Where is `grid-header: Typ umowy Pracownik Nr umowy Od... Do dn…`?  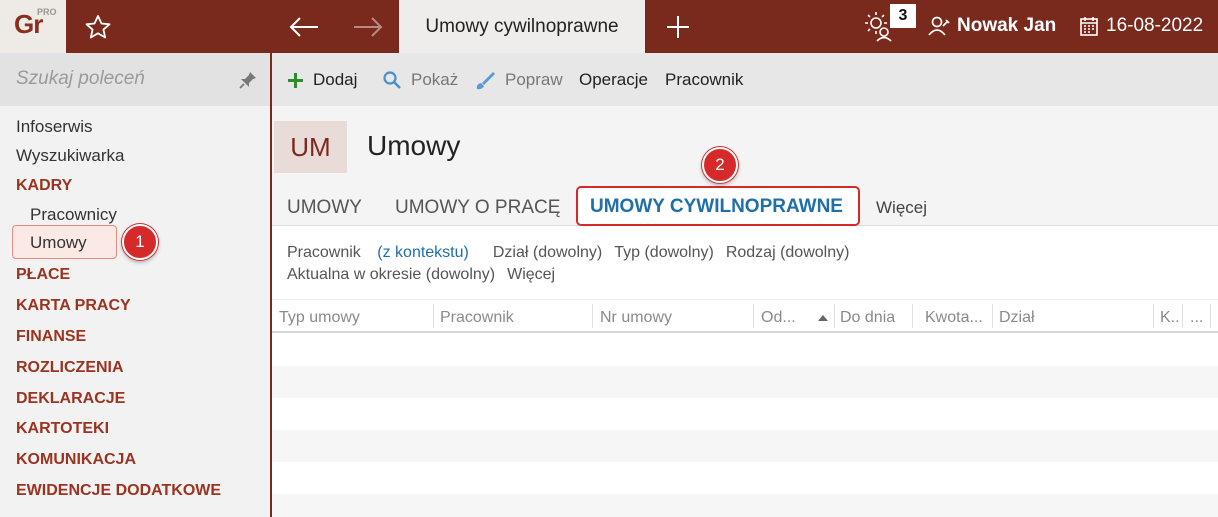
grid-header: Typ umowy Pracownik Nr umowy Od... Do dn… is located at coordinates (745, 316).